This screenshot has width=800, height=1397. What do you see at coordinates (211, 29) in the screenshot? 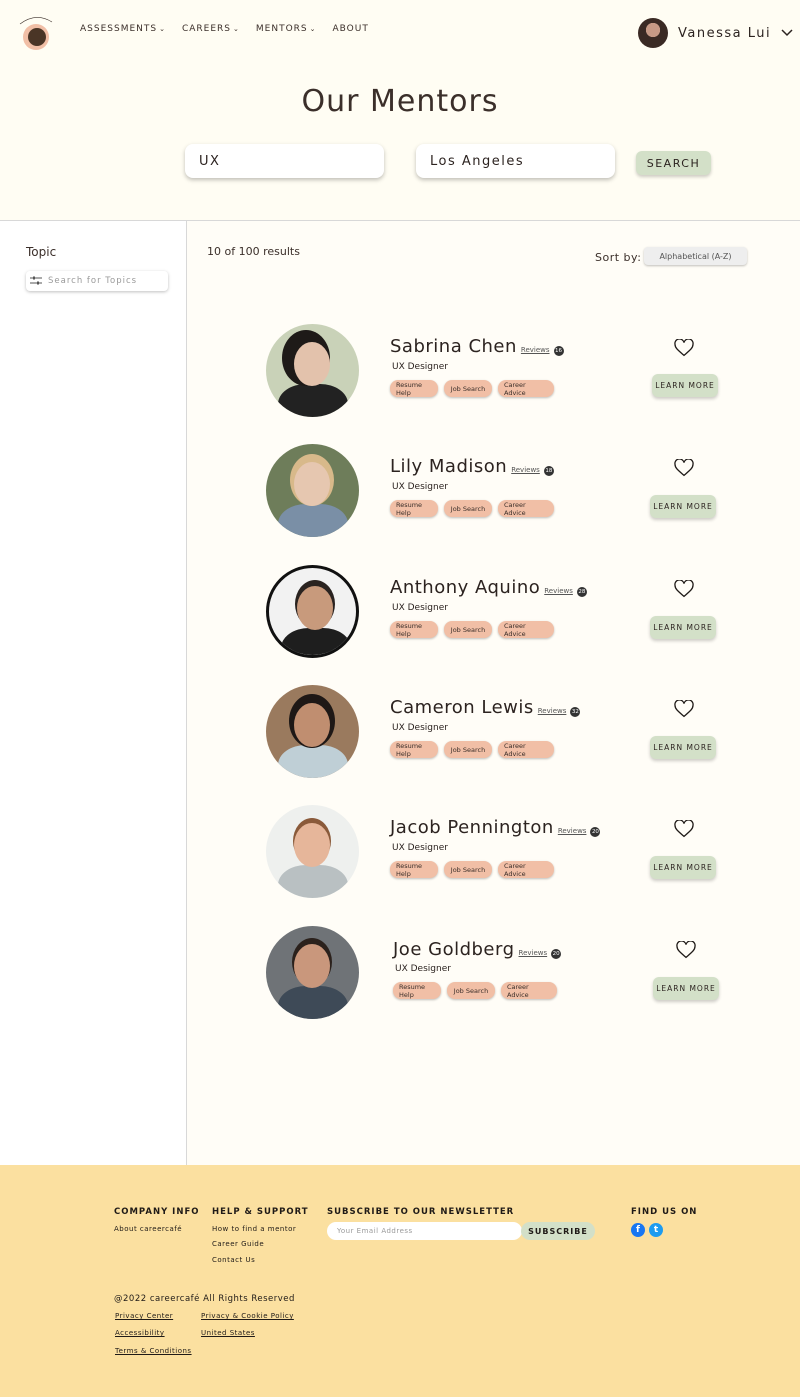
I see `nav-careers: CAREERS ⌄` at bounding box center [211, 29].